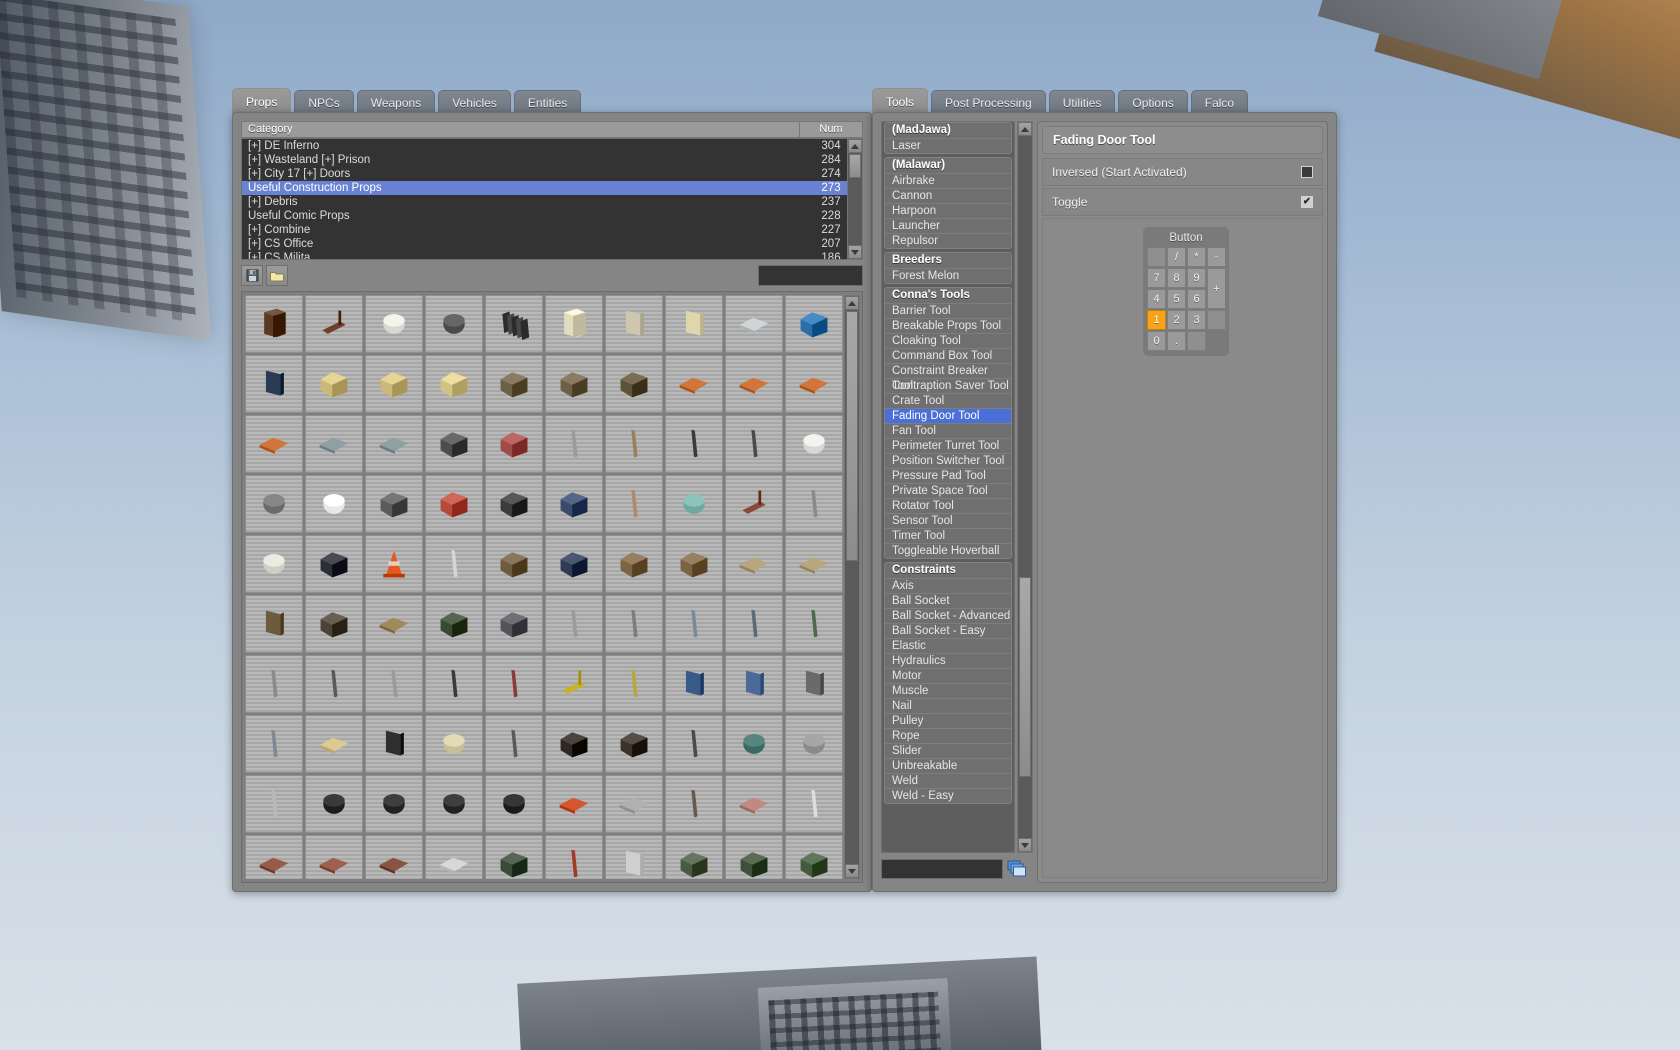  Describe the element at coordinates (634, 504) in the screenshot. I see `prop-cell-canister` at that location.